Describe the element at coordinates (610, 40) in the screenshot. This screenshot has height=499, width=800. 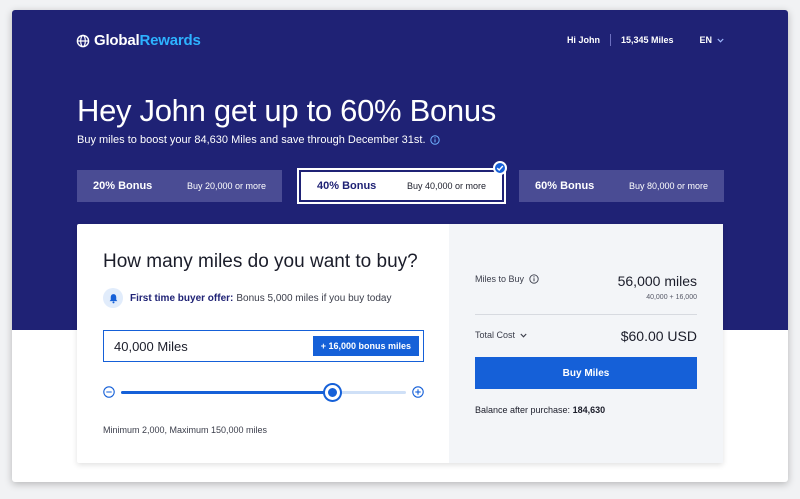
I see `nav-divider` at that location.